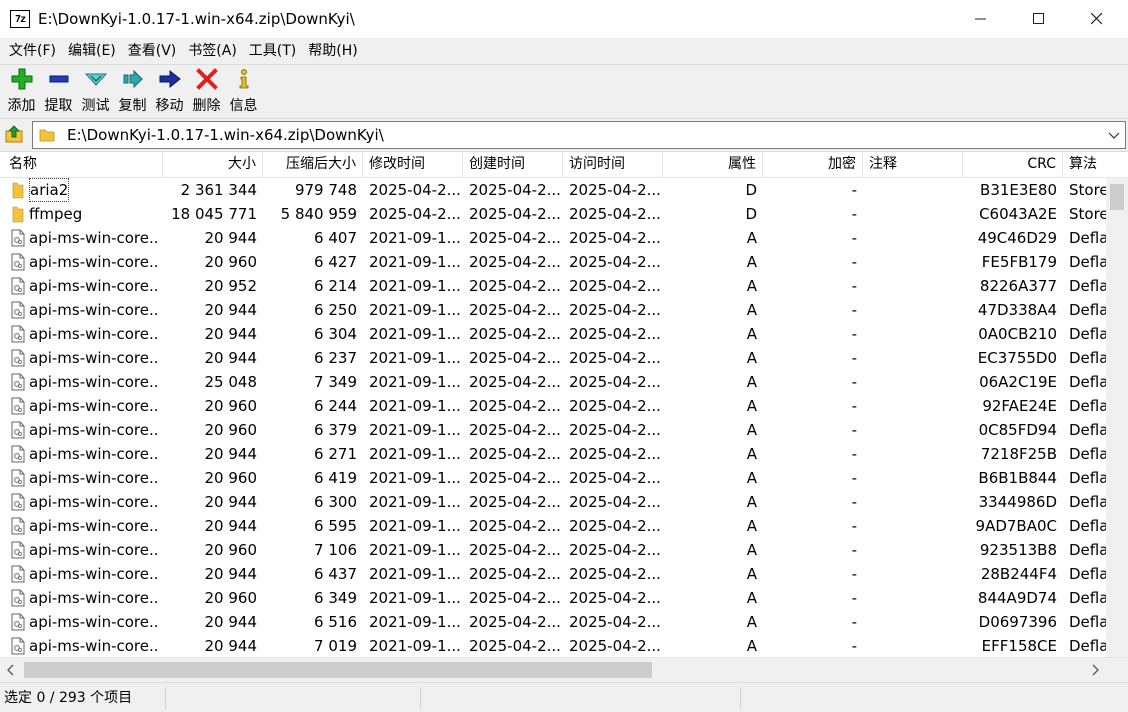 The height and width of the screenshot is (712, 1128). What do you see at coordinates (335, 358) in the screenshot?
I see `cell-packed-size: 6 237` at bounding box center [335, 358].